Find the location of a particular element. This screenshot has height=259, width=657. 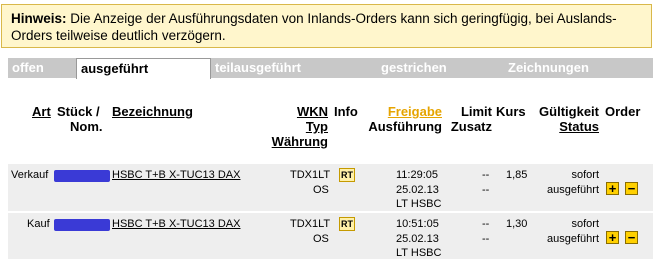

header-order: Order is located at coordinates (623, 111).